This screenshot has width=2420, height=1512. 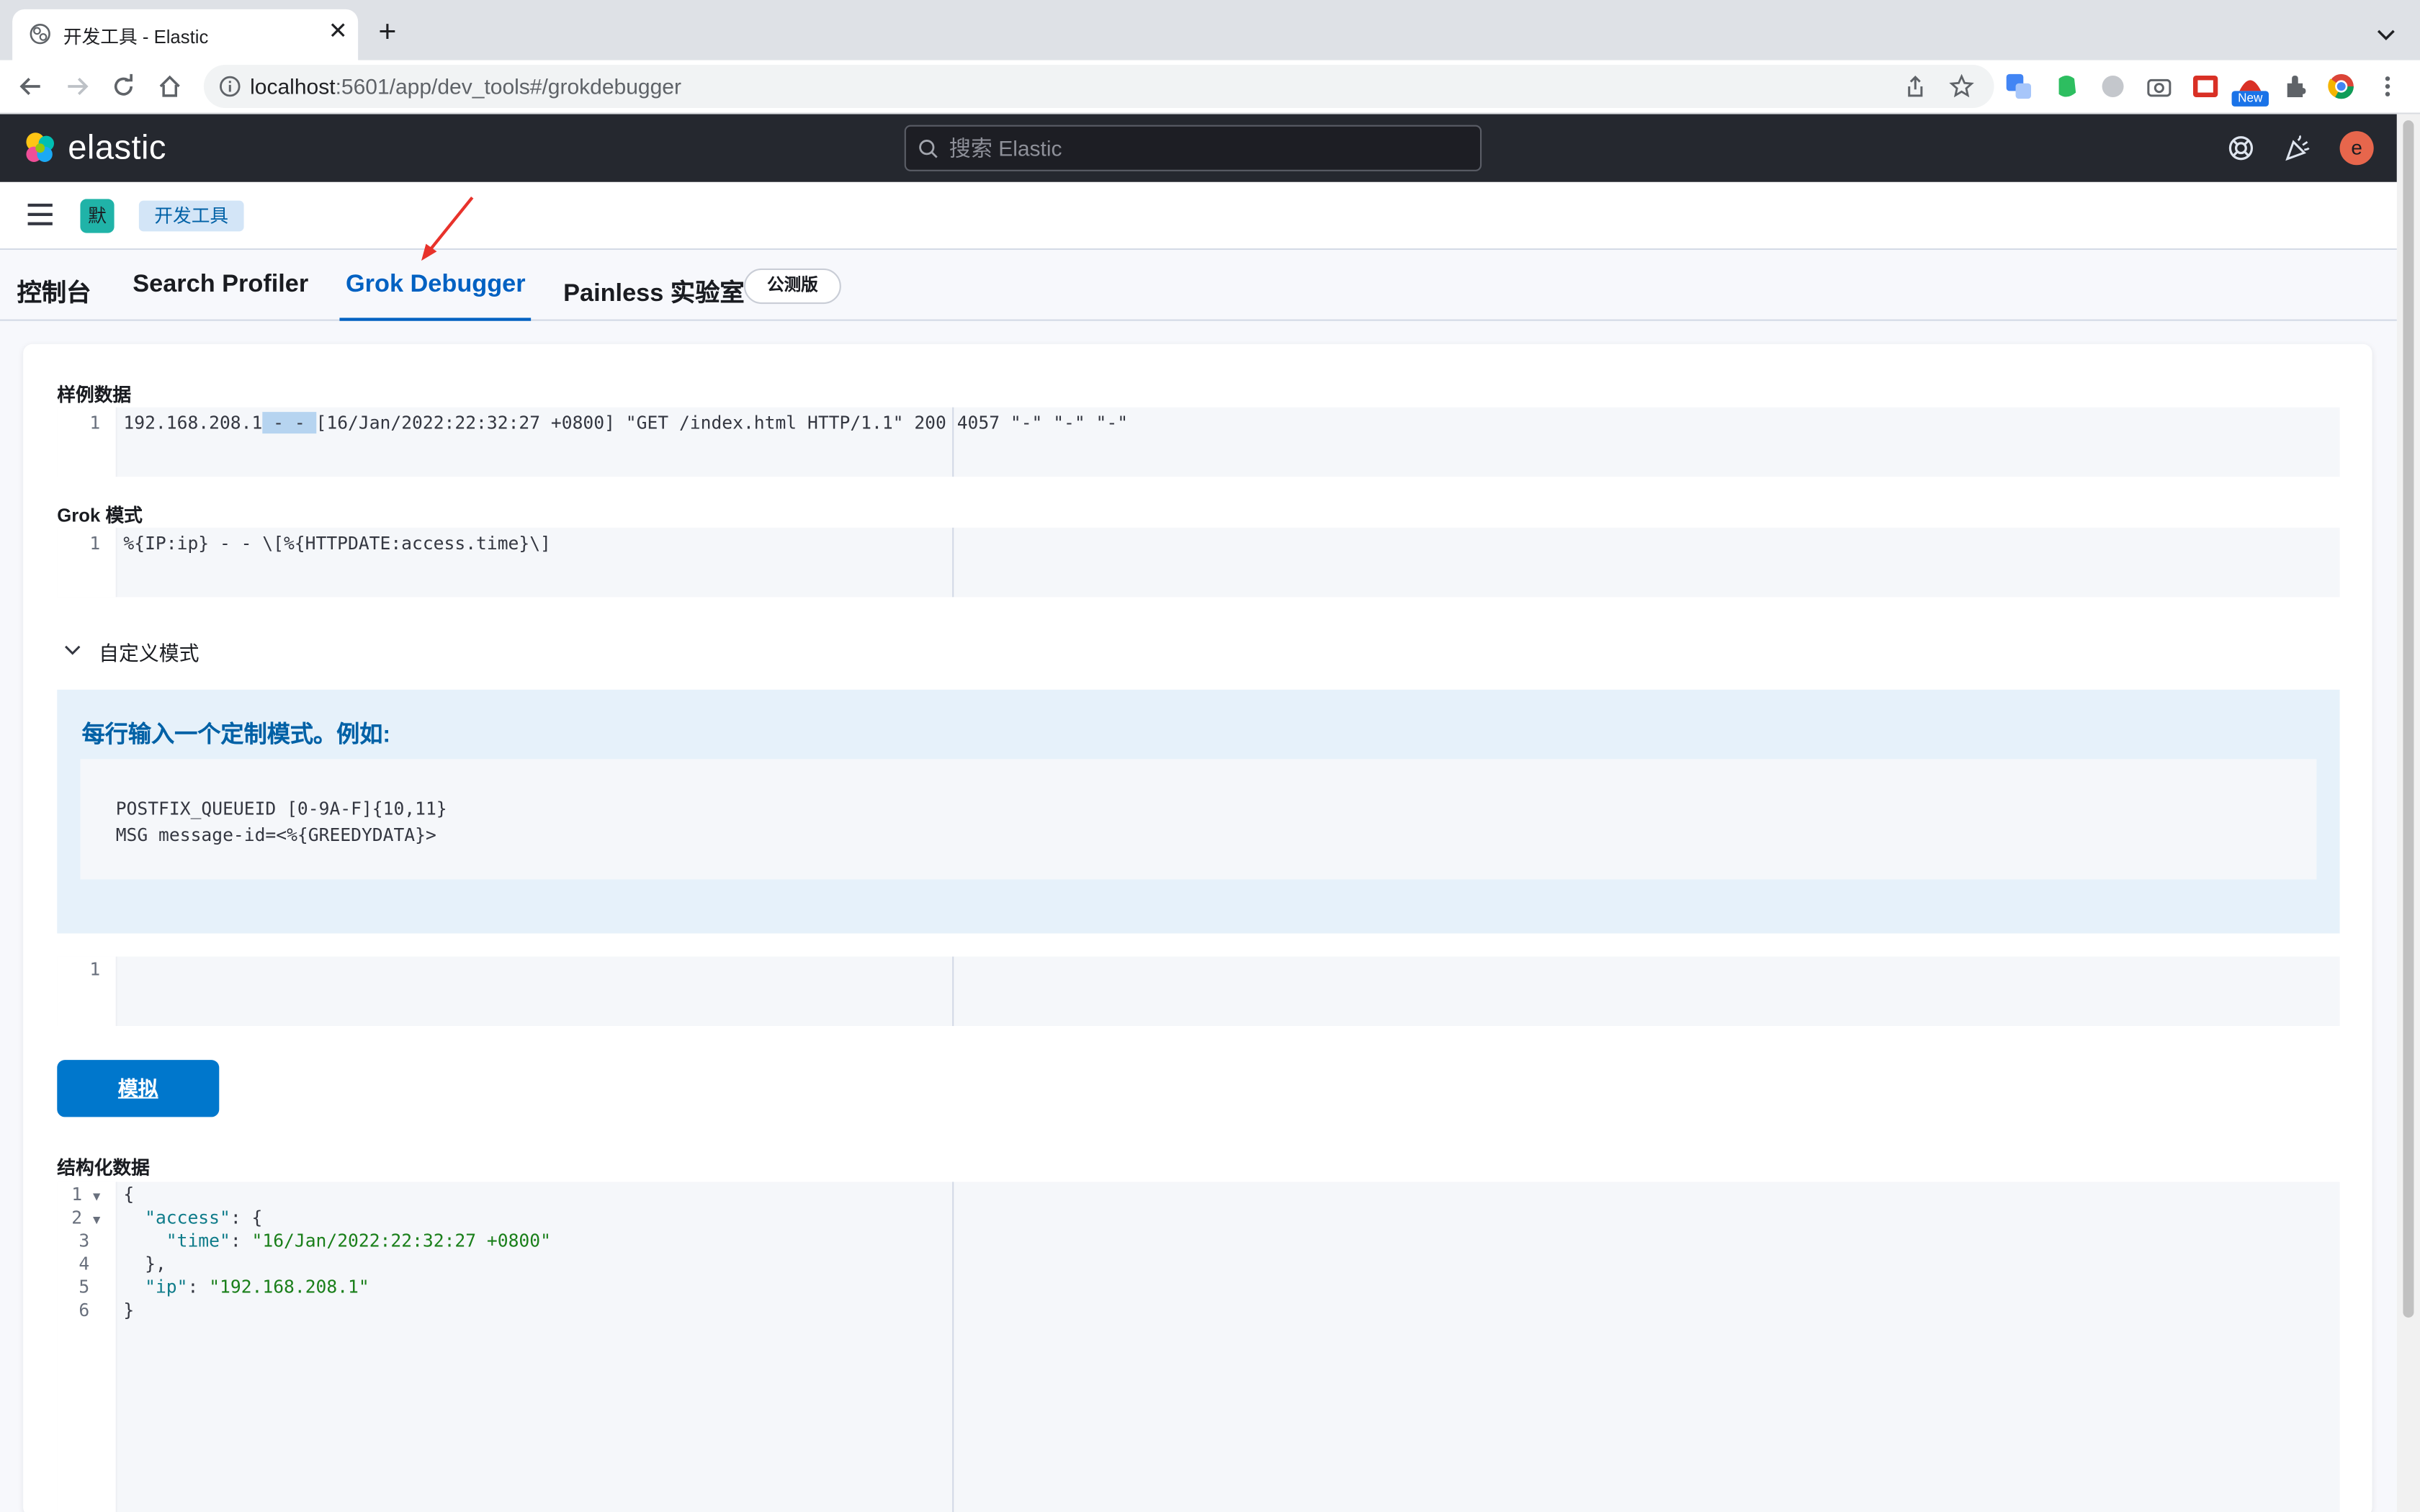 I want to click on search-input, so click(x=1203, y=148).